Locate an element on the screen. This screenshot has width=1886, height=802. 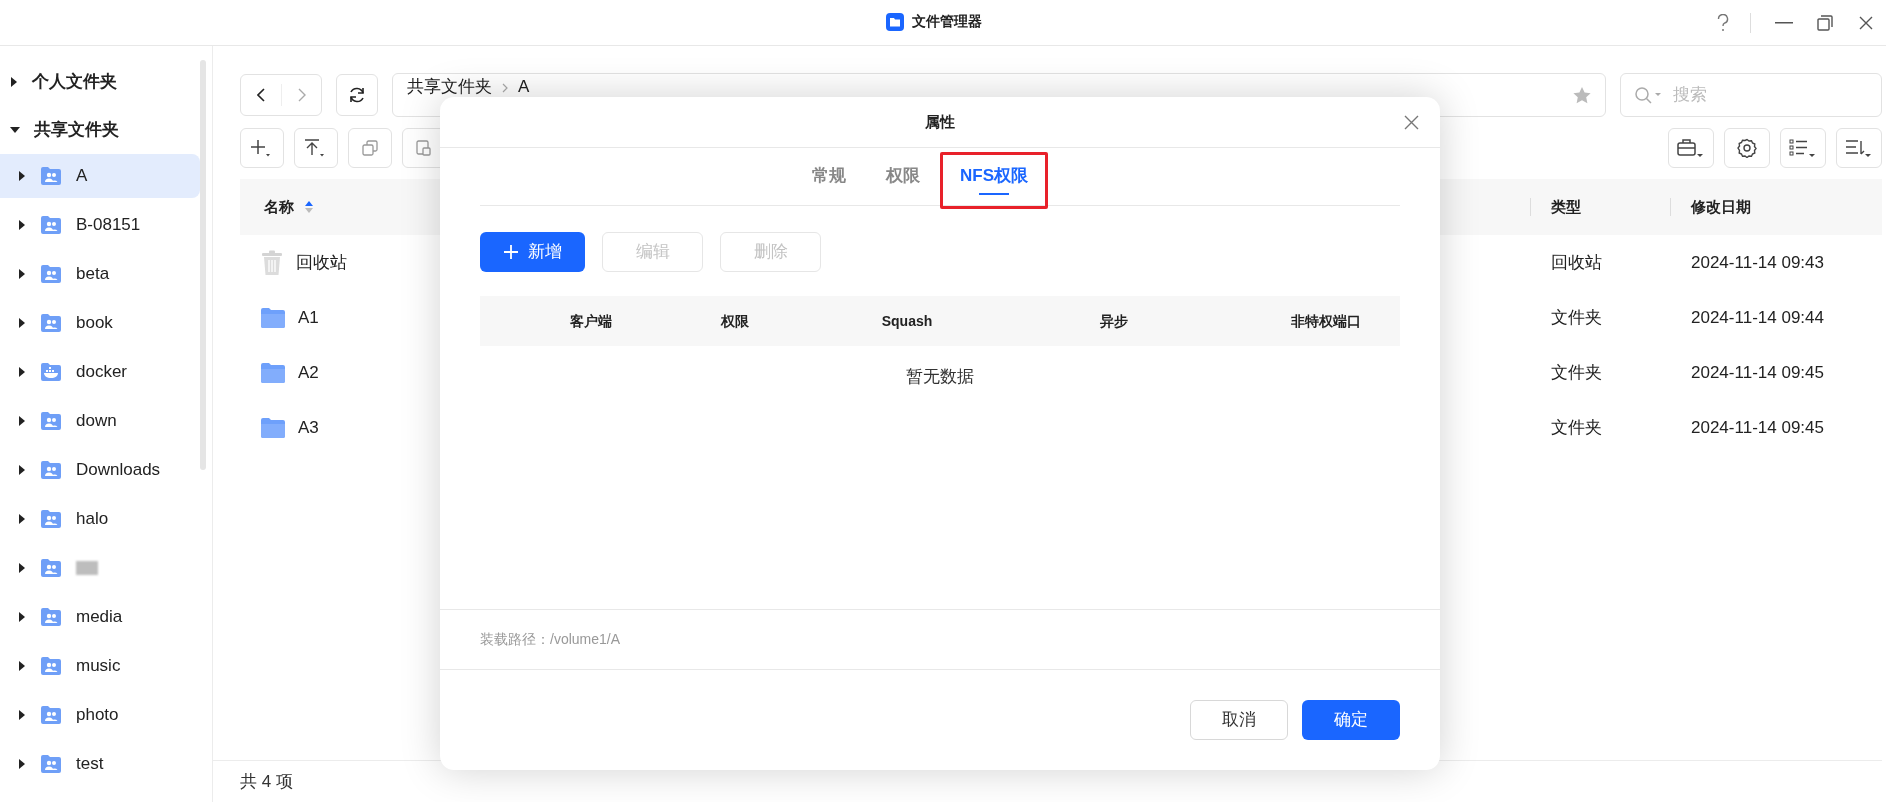
column-header: 权限 is located at coordinates (735, 321).